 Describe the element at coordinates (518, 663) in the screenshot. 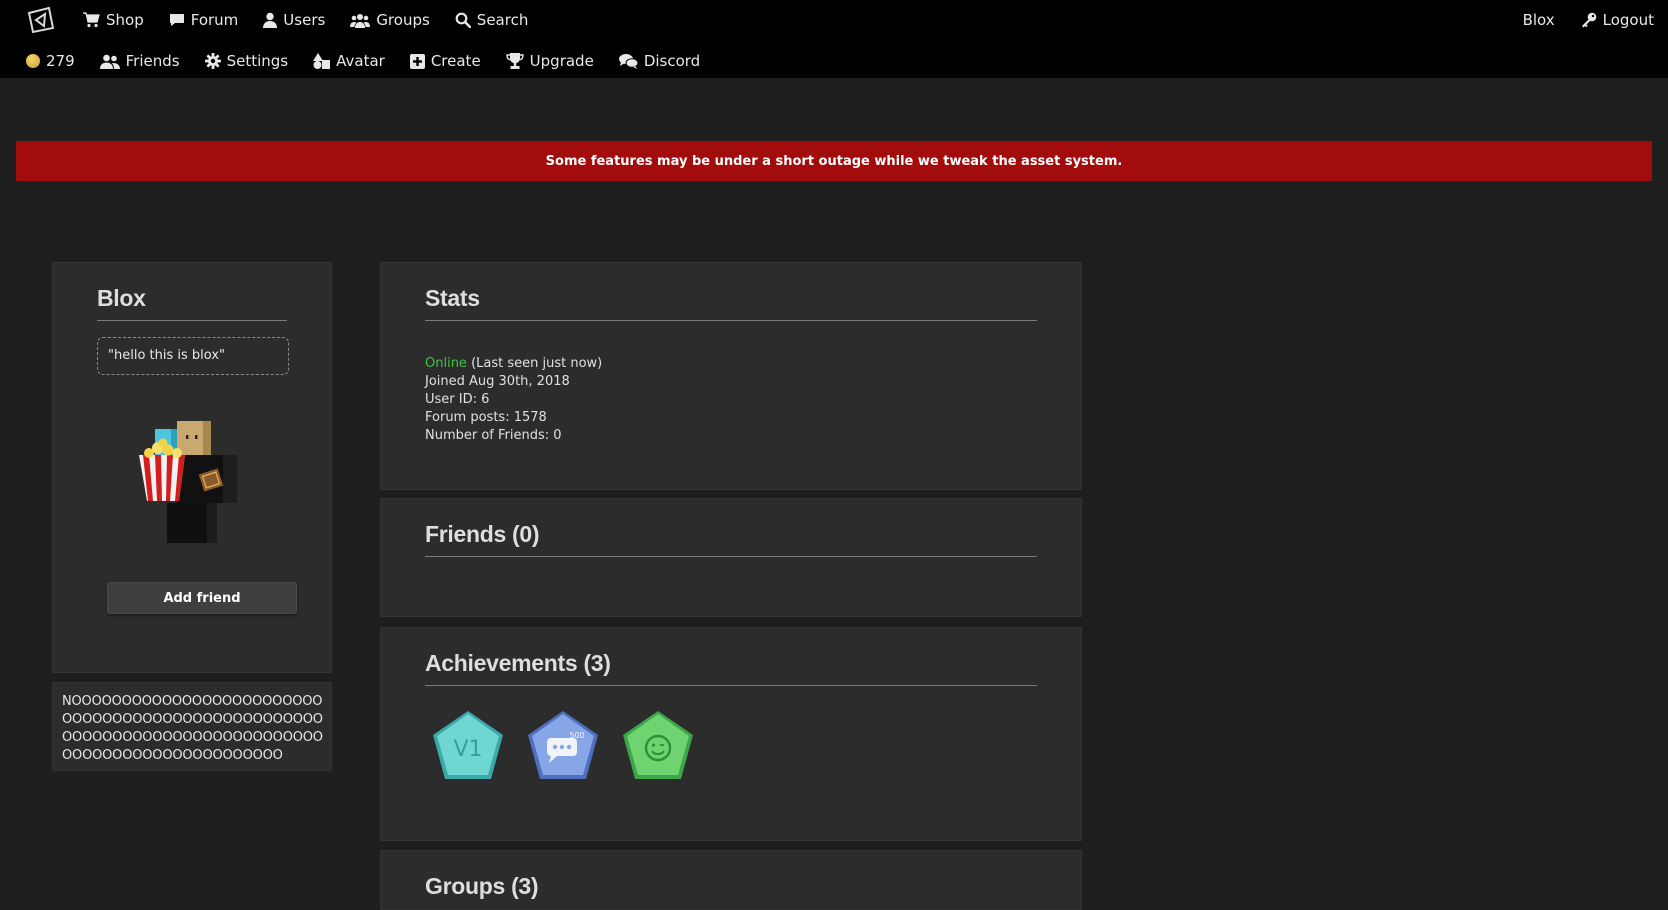

I see `achievements-title: Achievements (3)` at that location.